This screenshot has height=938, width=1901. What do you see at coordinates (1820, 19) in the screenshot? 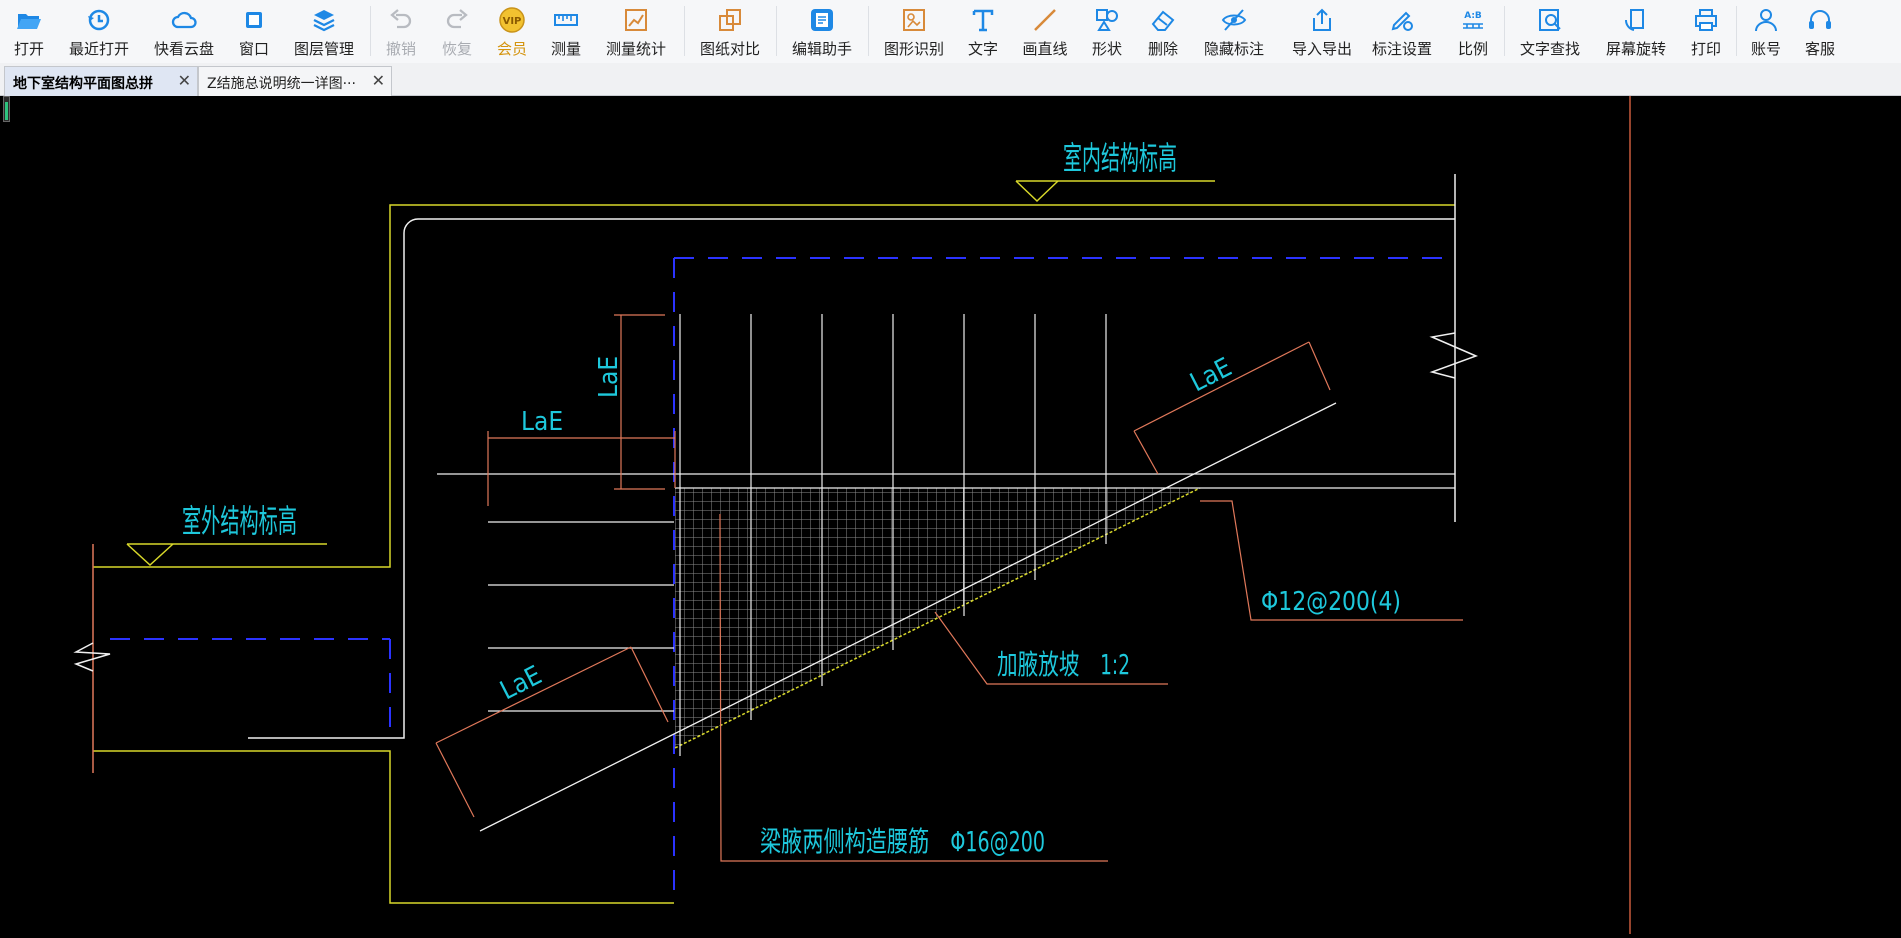
I see `headset-icon` at bounding box center [1820, 19].